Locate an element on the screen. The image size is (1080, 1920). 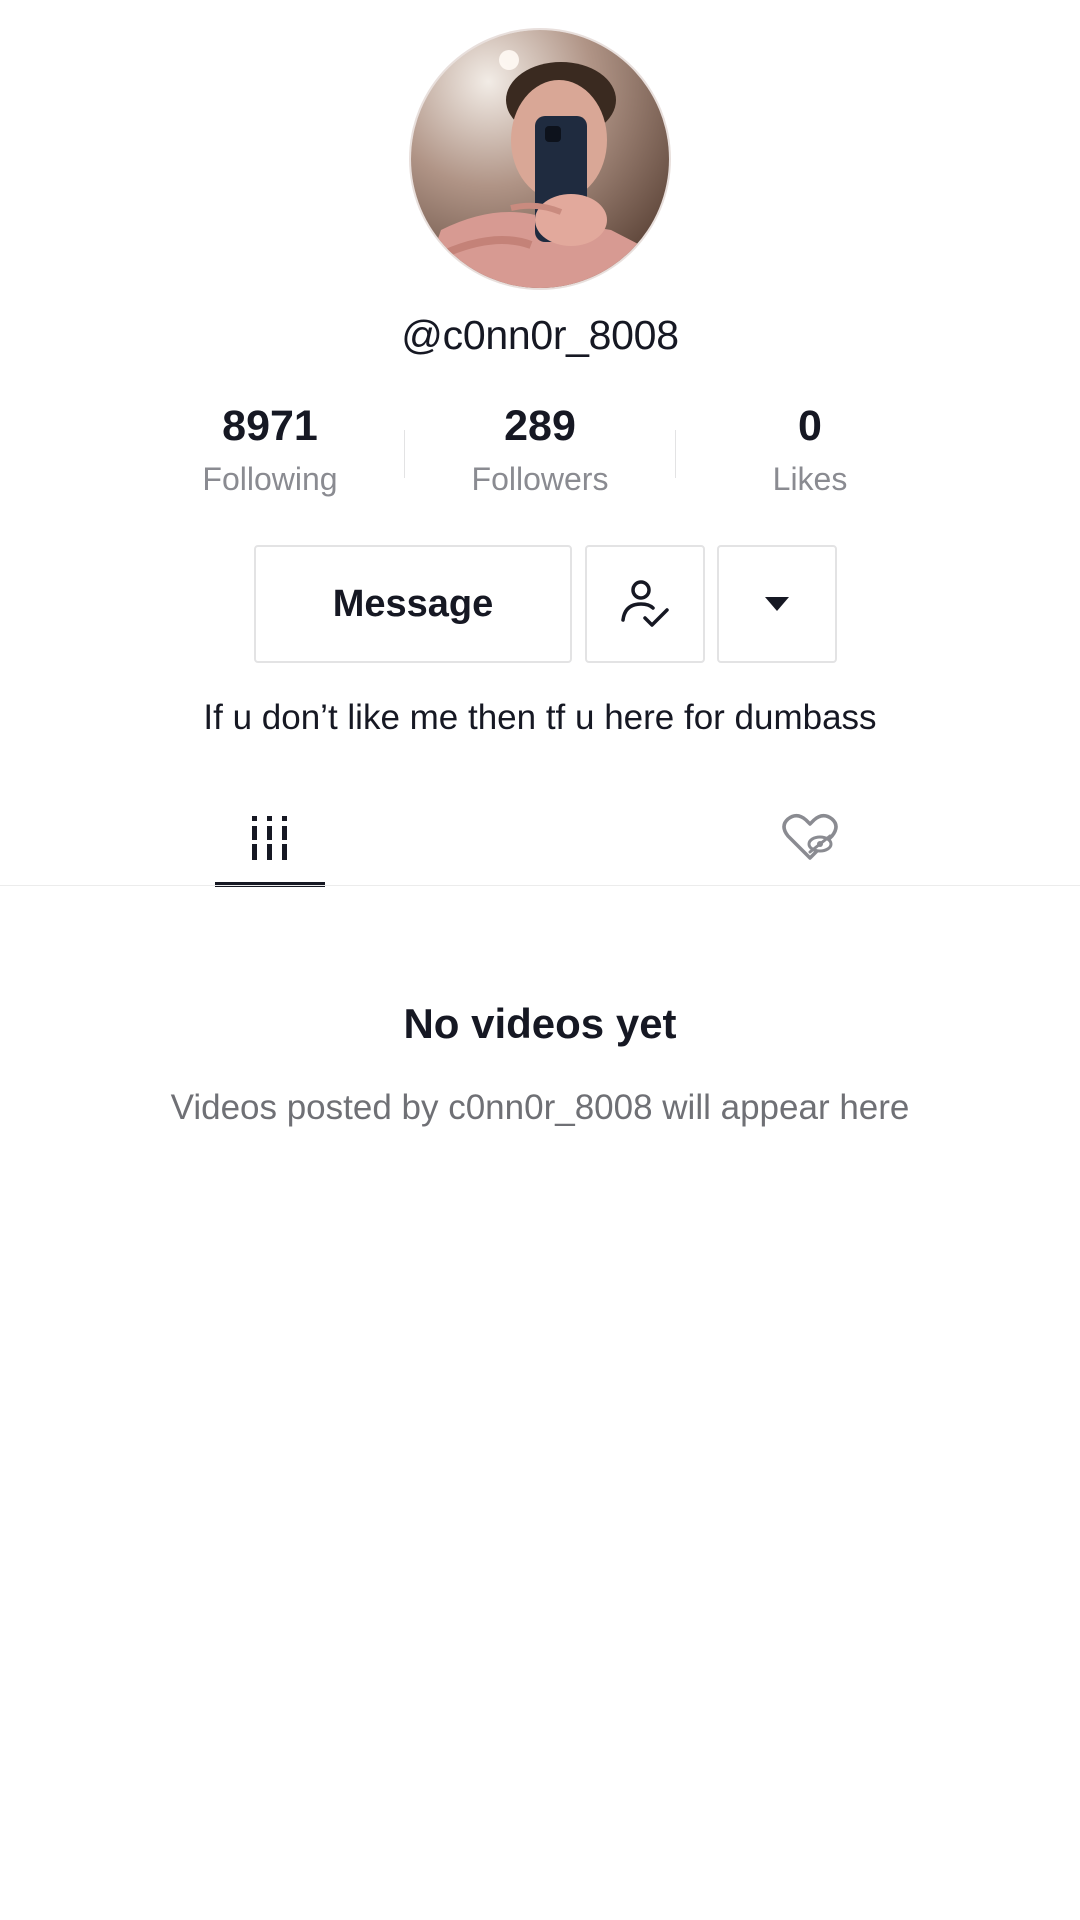
tabs-divider is located at coordinates (540, 885).